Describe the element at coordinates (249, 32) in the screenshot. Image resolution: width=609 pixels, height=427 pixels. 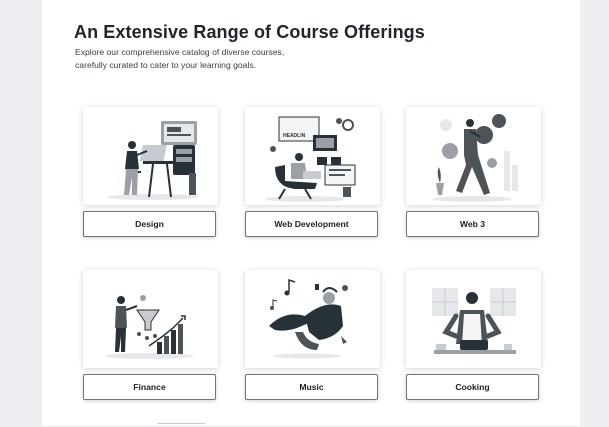
I see `section-title: An Extensive Range of Course Offerings` at that location.